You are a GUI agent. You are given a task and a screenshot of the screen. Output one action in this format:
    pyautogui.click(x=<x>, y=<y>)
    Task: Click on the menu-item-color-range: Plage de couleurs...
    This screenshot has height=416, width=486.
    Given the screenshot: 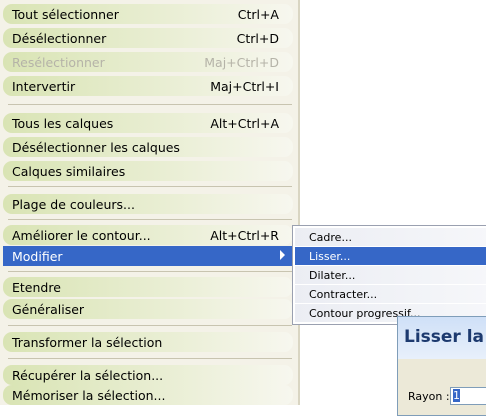 What is the action you would take?
    pyautogui.click(x=148, y=204)
    